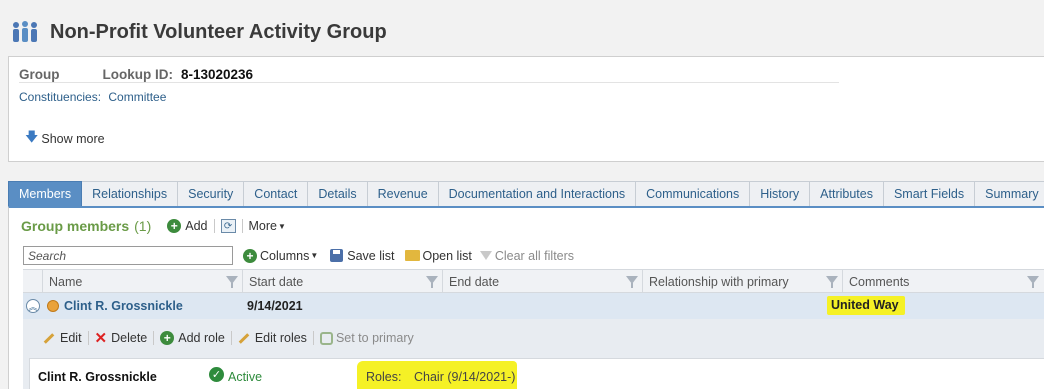 This screenshot has height=389, width=1044. What do you see at coordinates (130, 194) in the screenshot?
I see `tab-relationships: Relationships` at bounding box center [130, 194].